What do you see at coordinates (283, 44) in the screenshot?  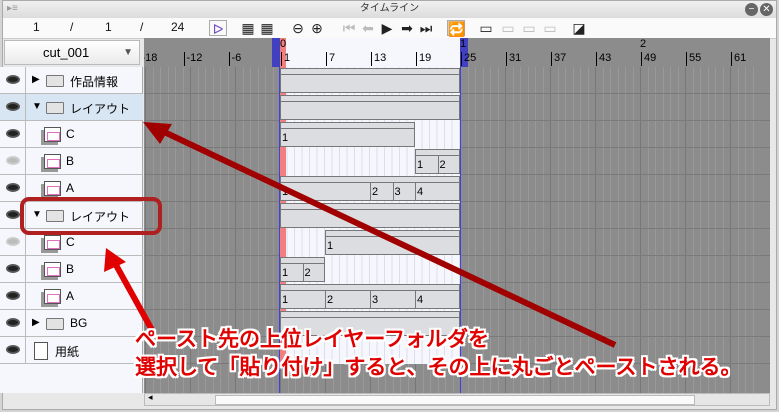 I see `cut-number: 0` at bounding box center [283, 44].